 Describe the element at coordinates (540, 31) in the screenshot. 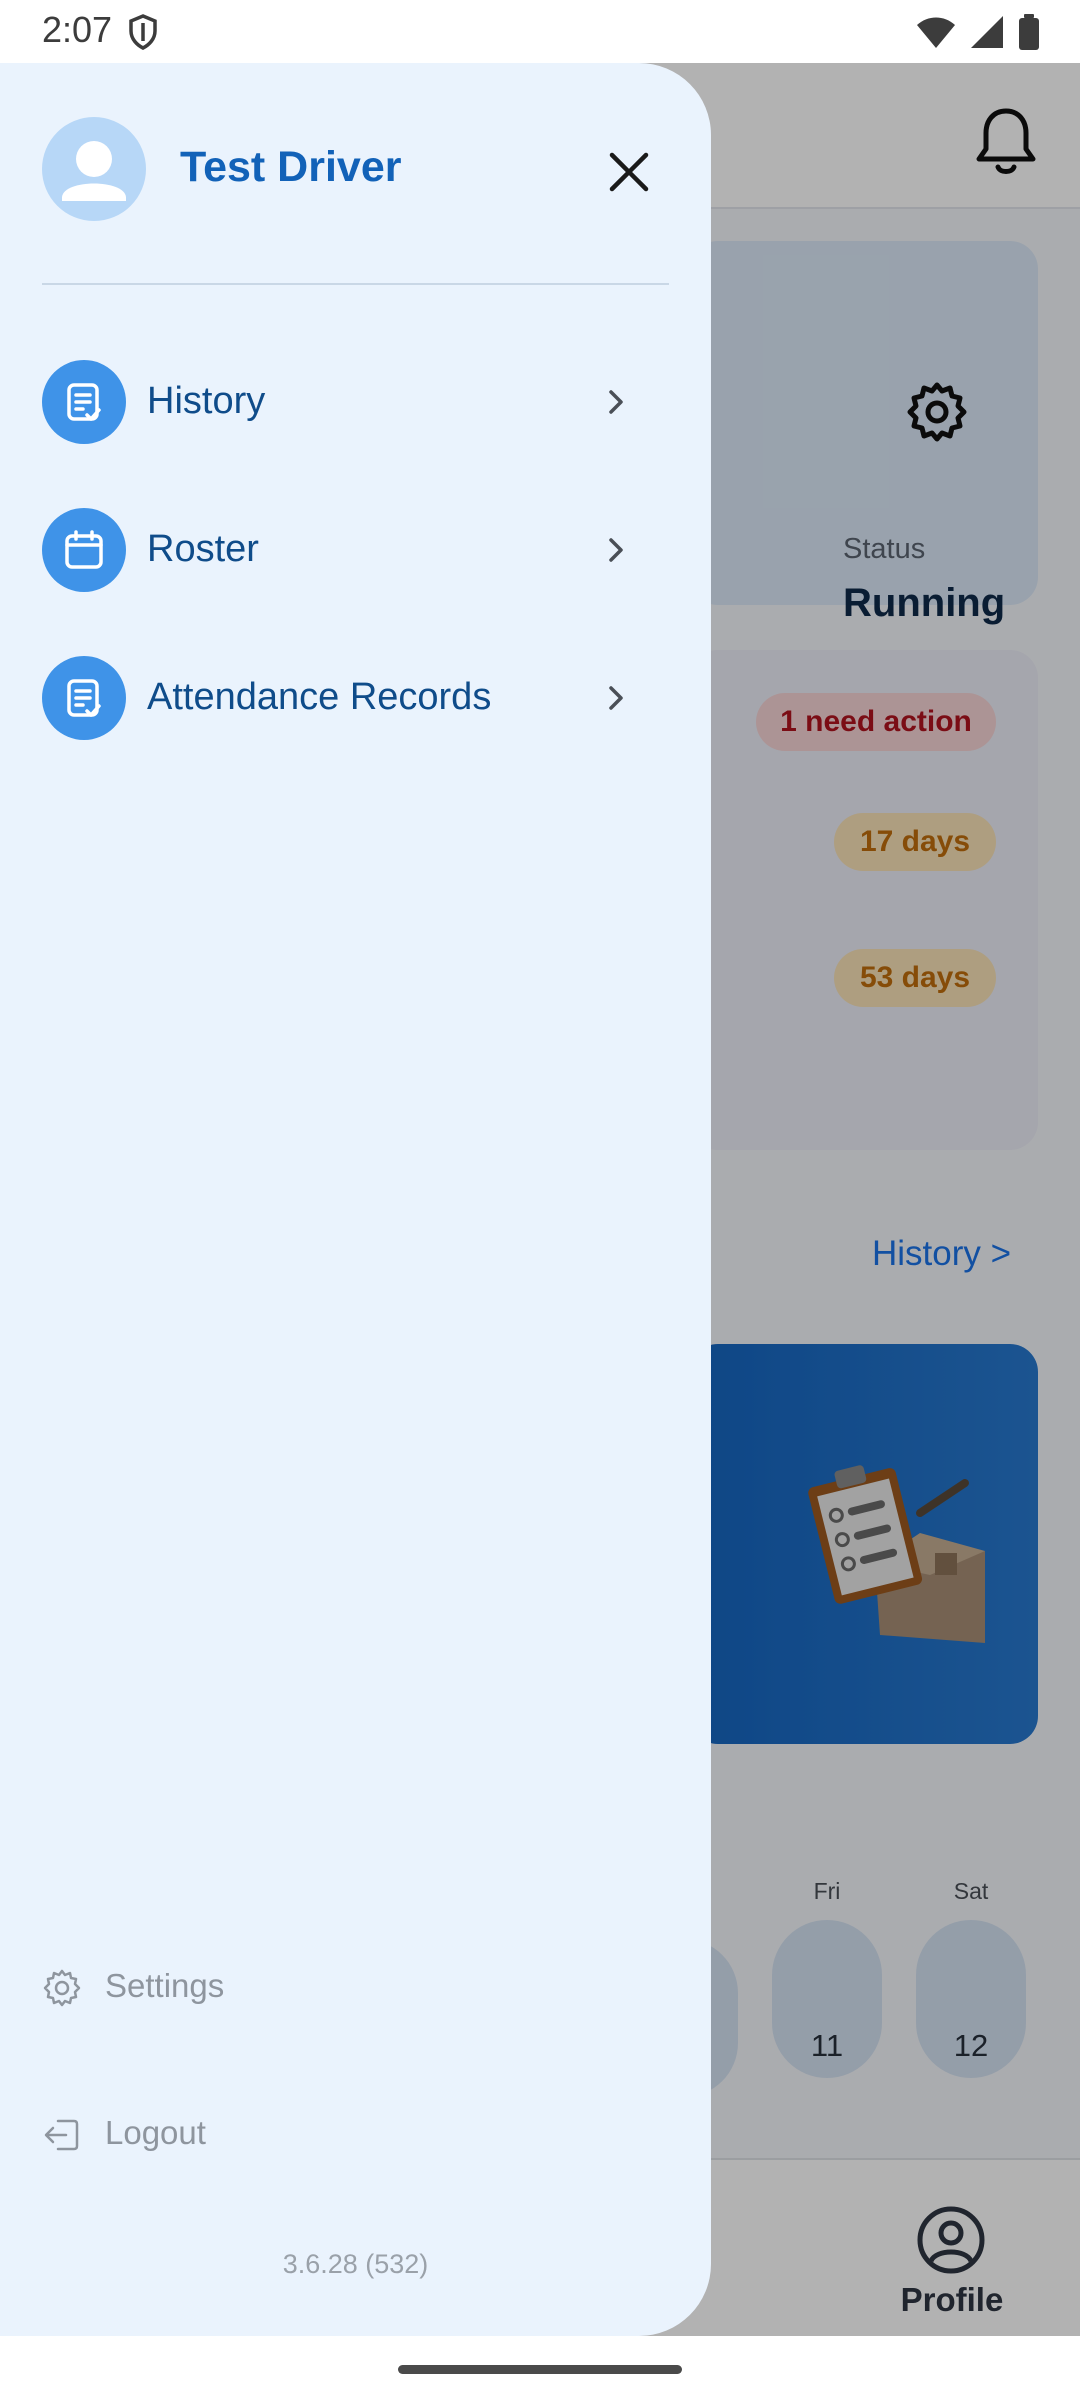

I see `status-bar: 2:07` at that location.